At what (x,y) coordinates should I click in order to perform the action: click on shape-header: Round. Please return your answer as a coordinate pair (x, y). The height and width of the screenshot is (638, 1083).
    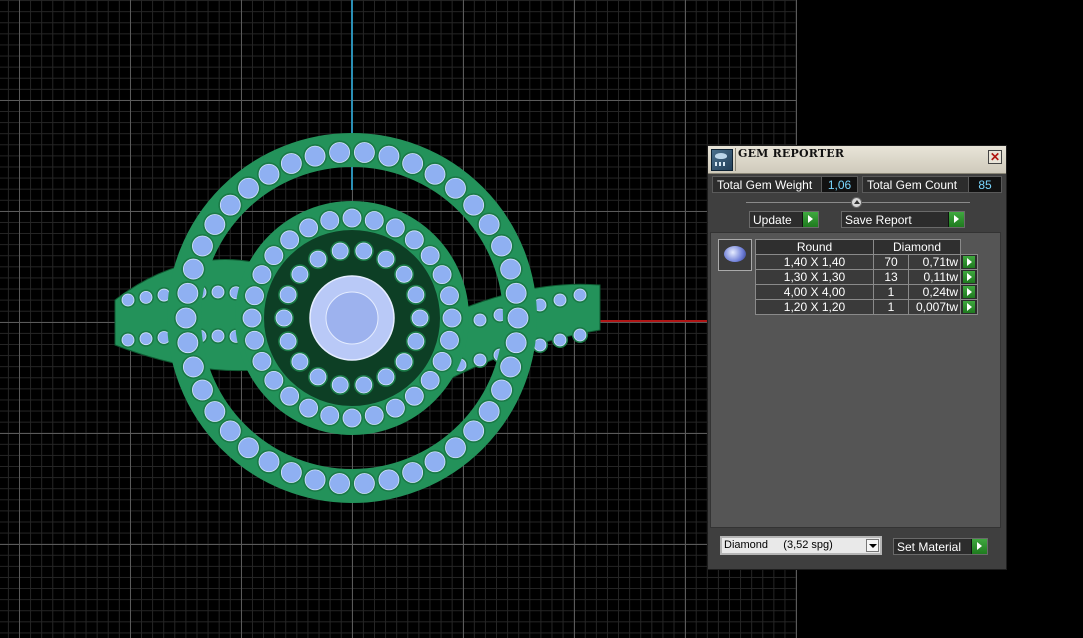
    Looking at the image, I should click on (814, 247).